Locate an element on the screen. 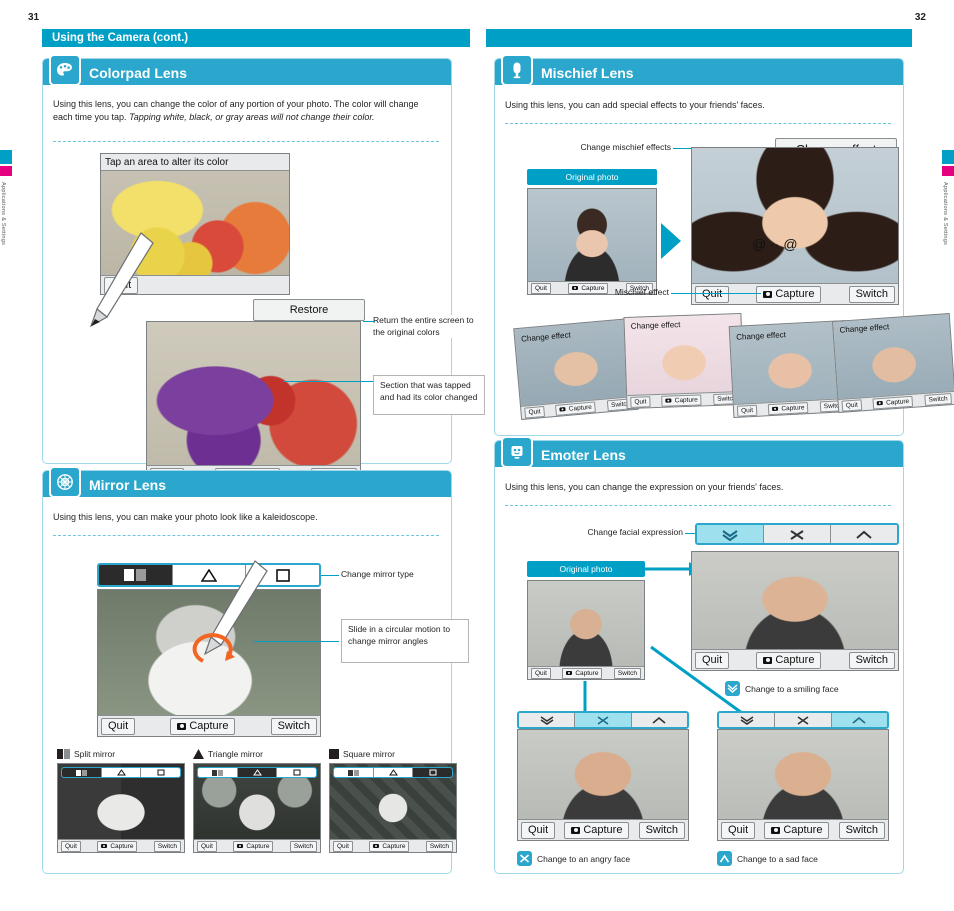 The image size is (954, 911). caption-text: Change to a smiling face is located at coordinates (792, 688).